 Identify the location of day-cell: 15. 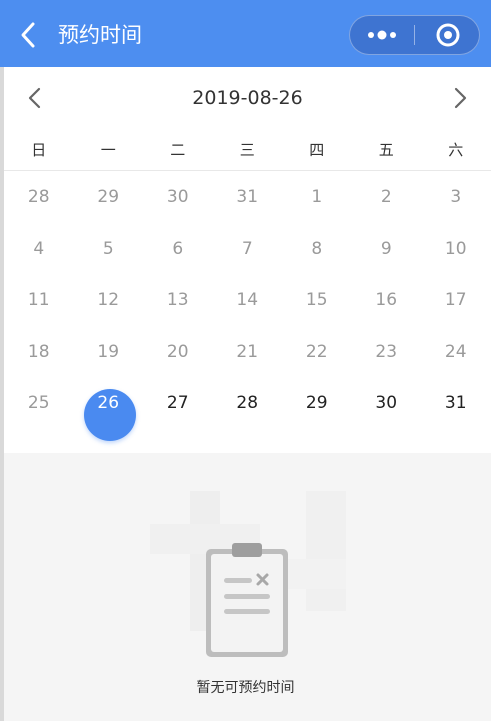
(317, 301).